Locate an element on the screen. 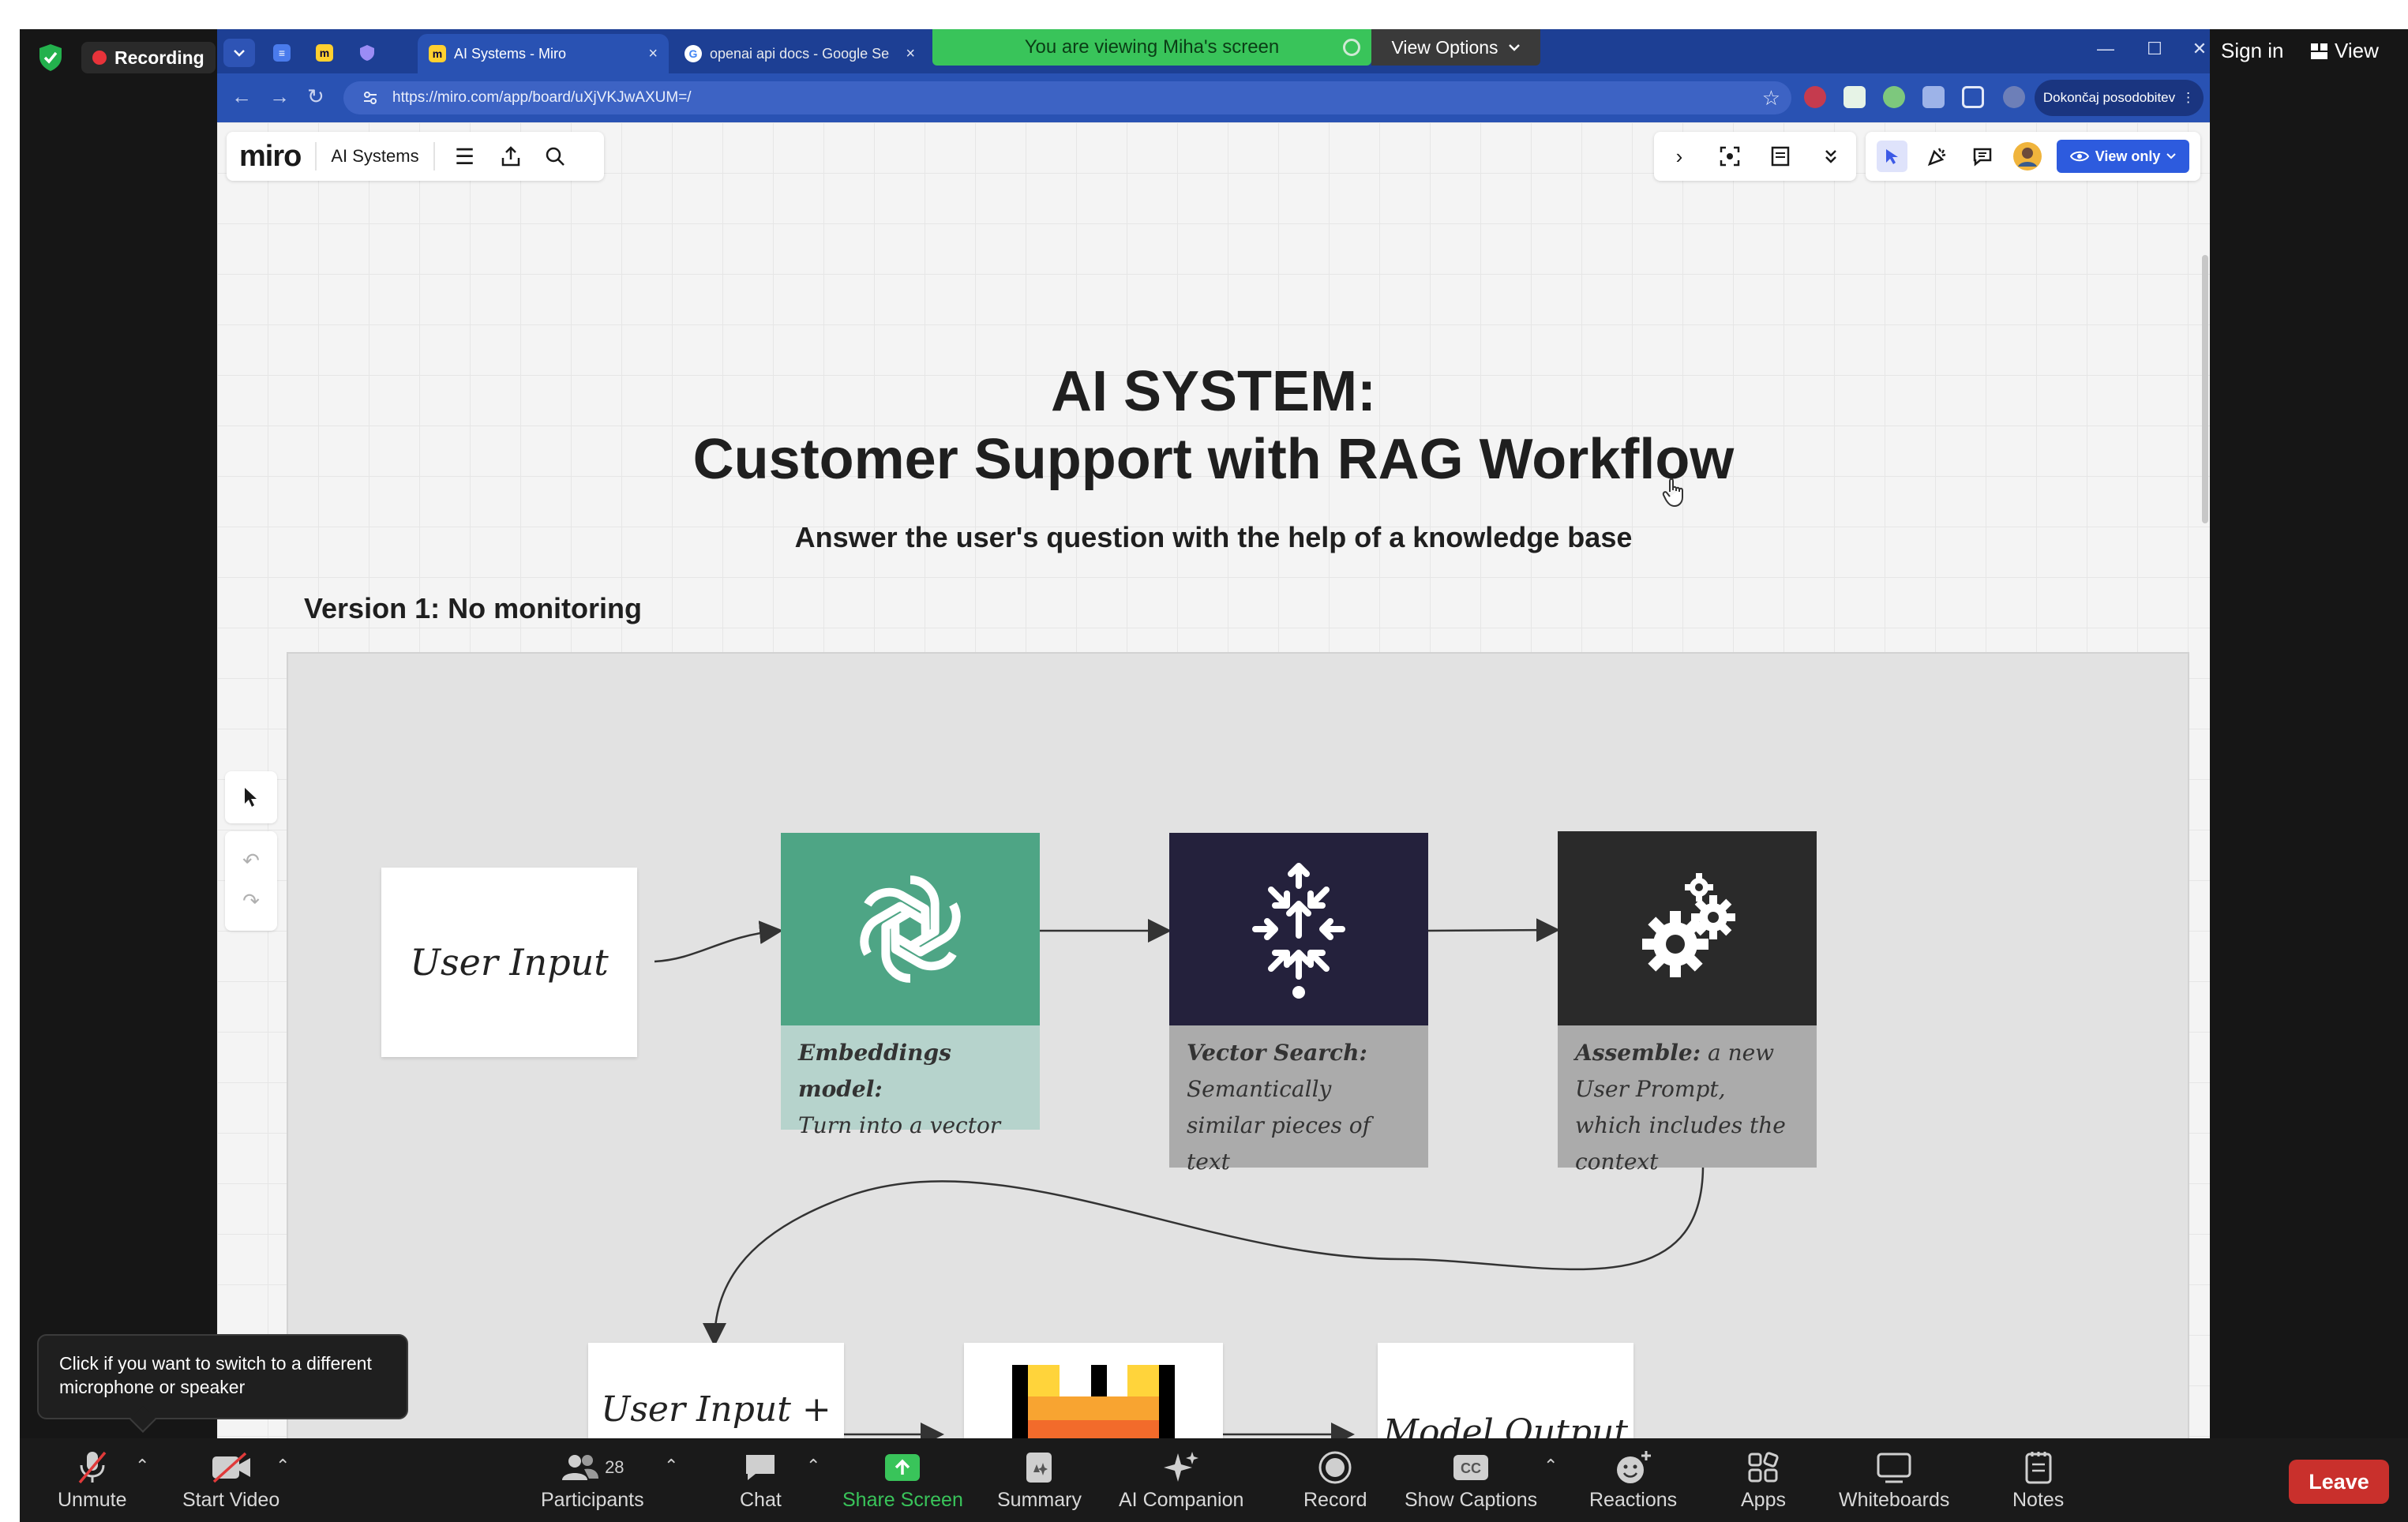 This screenshot has width=2408, height=1522. profile-avatar-icon is located at coordinates (2014, 97).